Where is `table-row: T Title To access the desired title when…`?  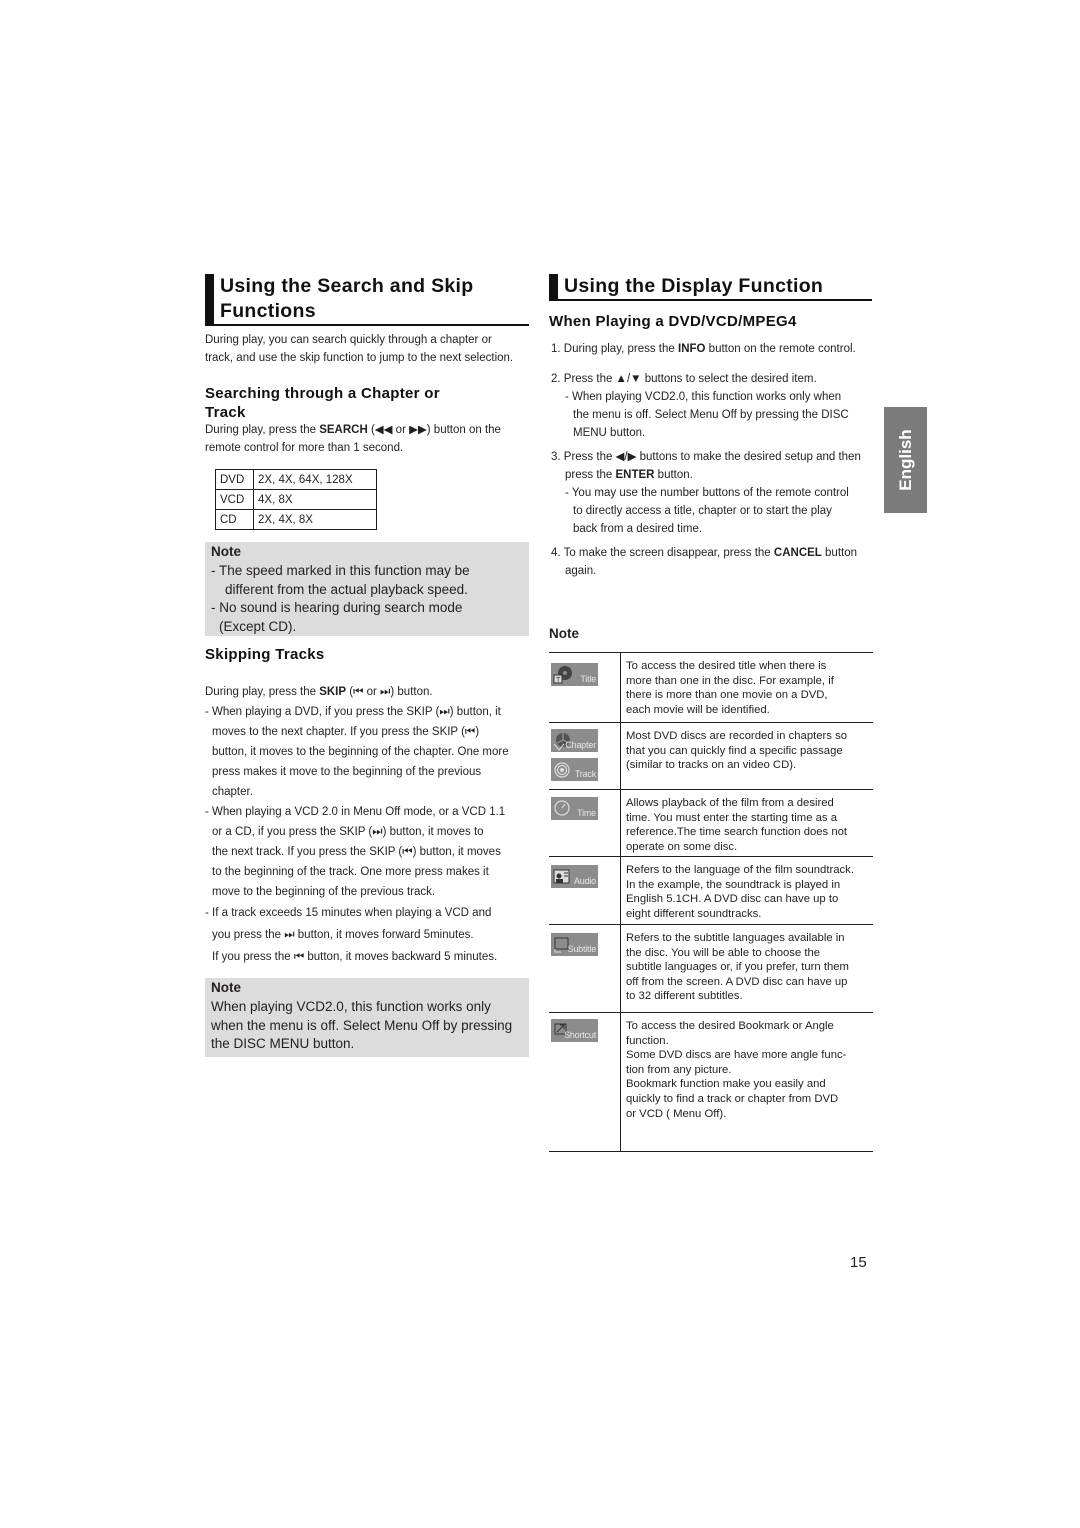 table-row: T Title To access the desired title when… is located at coordinates (711, 688).